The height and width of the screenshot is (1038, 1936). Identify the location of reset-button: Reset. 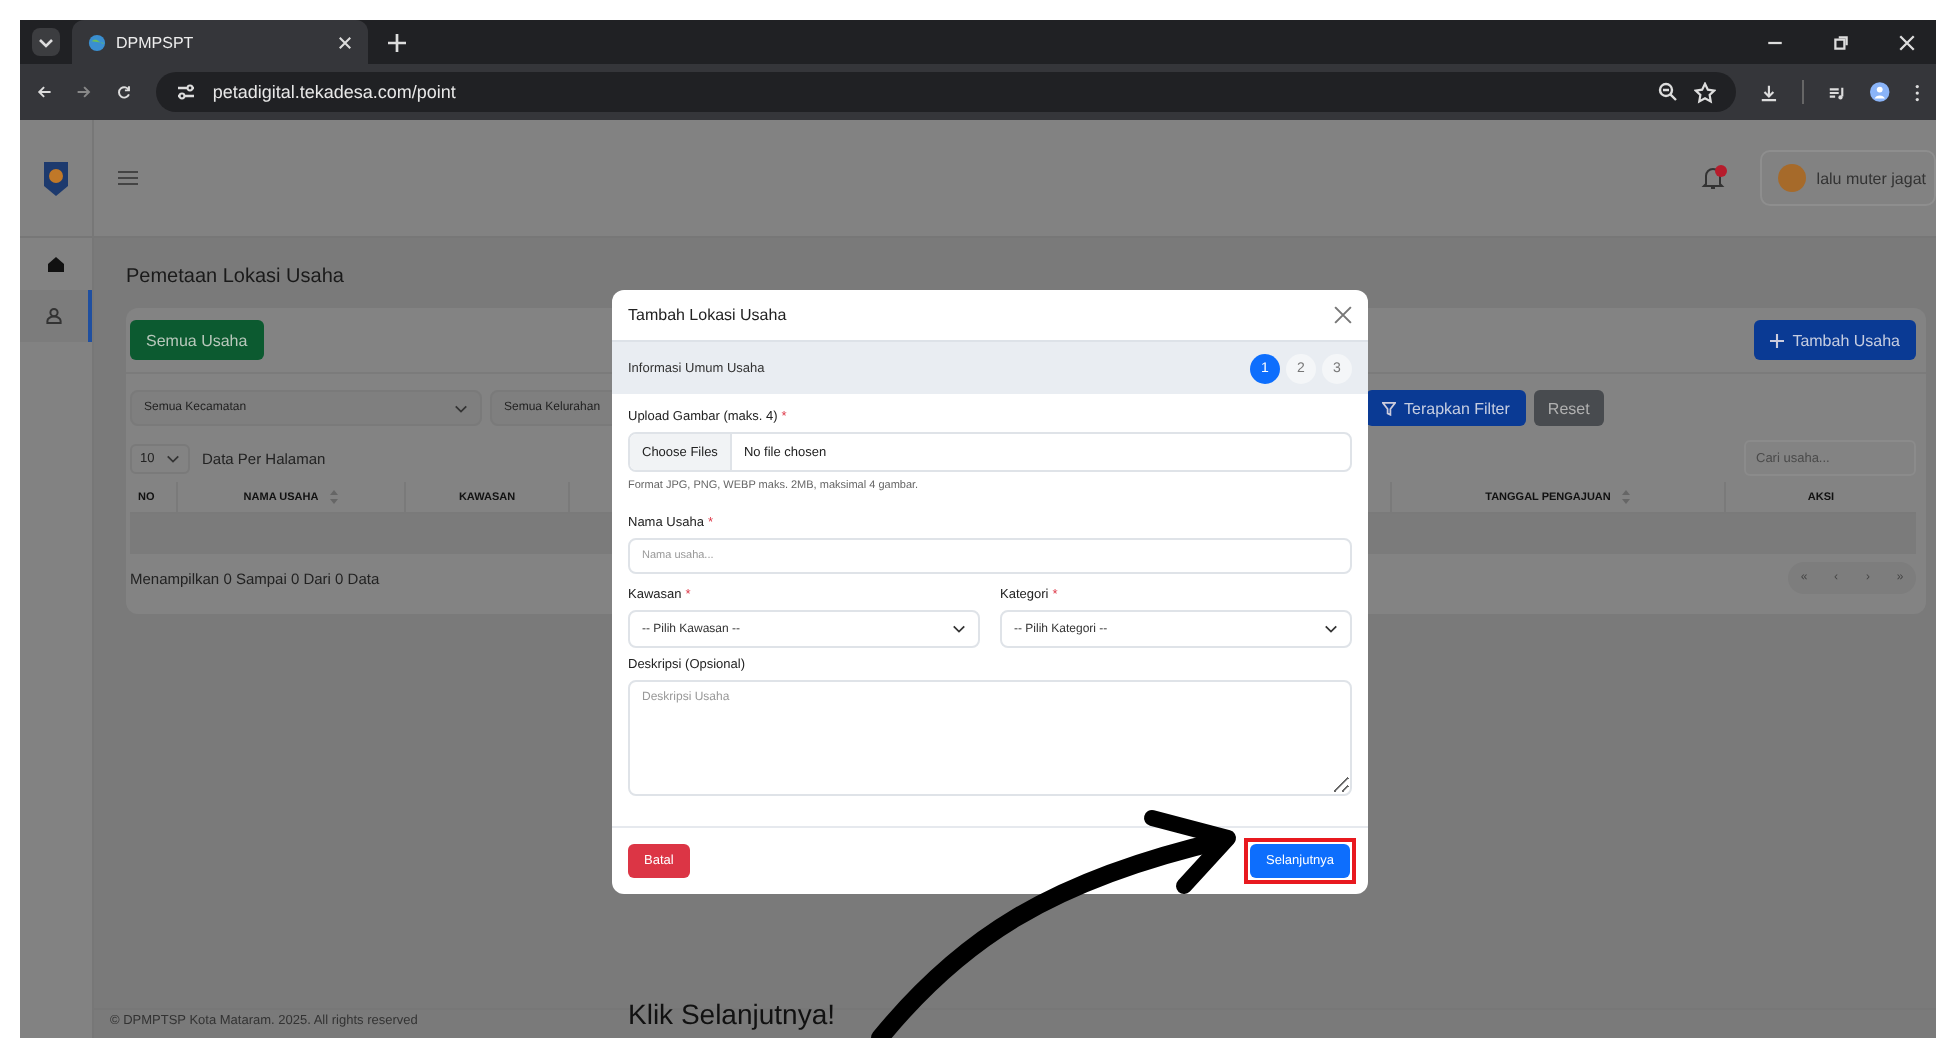
(1568, 408).